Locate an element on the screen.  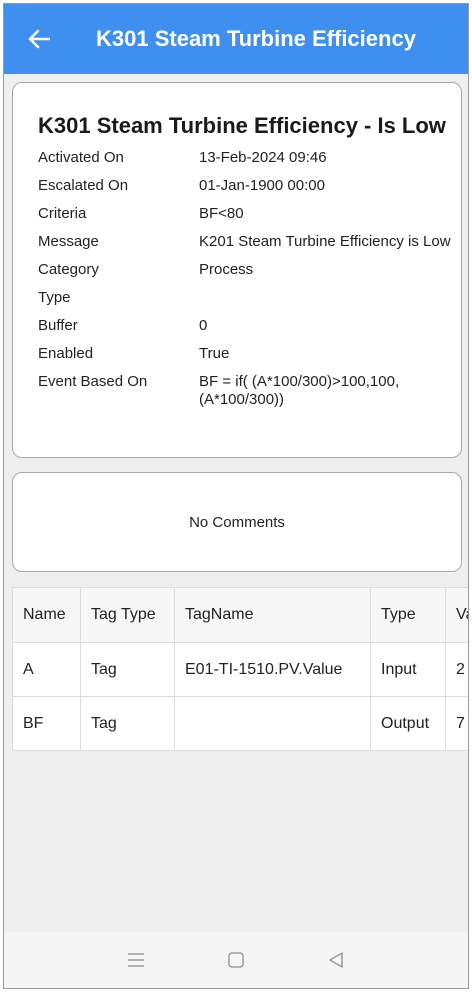
detail-label: Buffer is located at coordinates (58, 325).